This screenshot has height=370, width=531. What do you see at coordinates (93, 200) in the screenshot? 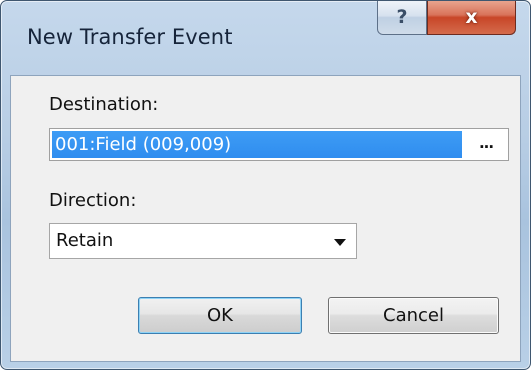
I see `direction-label: Direction:` at bounding box center [93, 200].